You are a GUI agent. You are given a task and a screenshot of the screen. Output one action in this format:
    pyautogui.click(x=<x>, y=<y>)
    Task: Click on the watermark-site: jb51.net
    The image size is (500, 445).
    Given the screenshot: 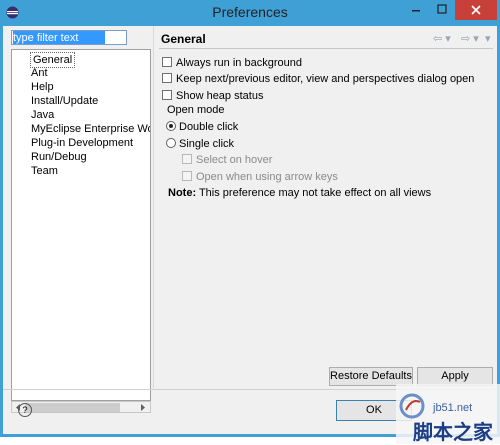 What is the action you would take?
    pyautogui.click(x=453, y=408)
    